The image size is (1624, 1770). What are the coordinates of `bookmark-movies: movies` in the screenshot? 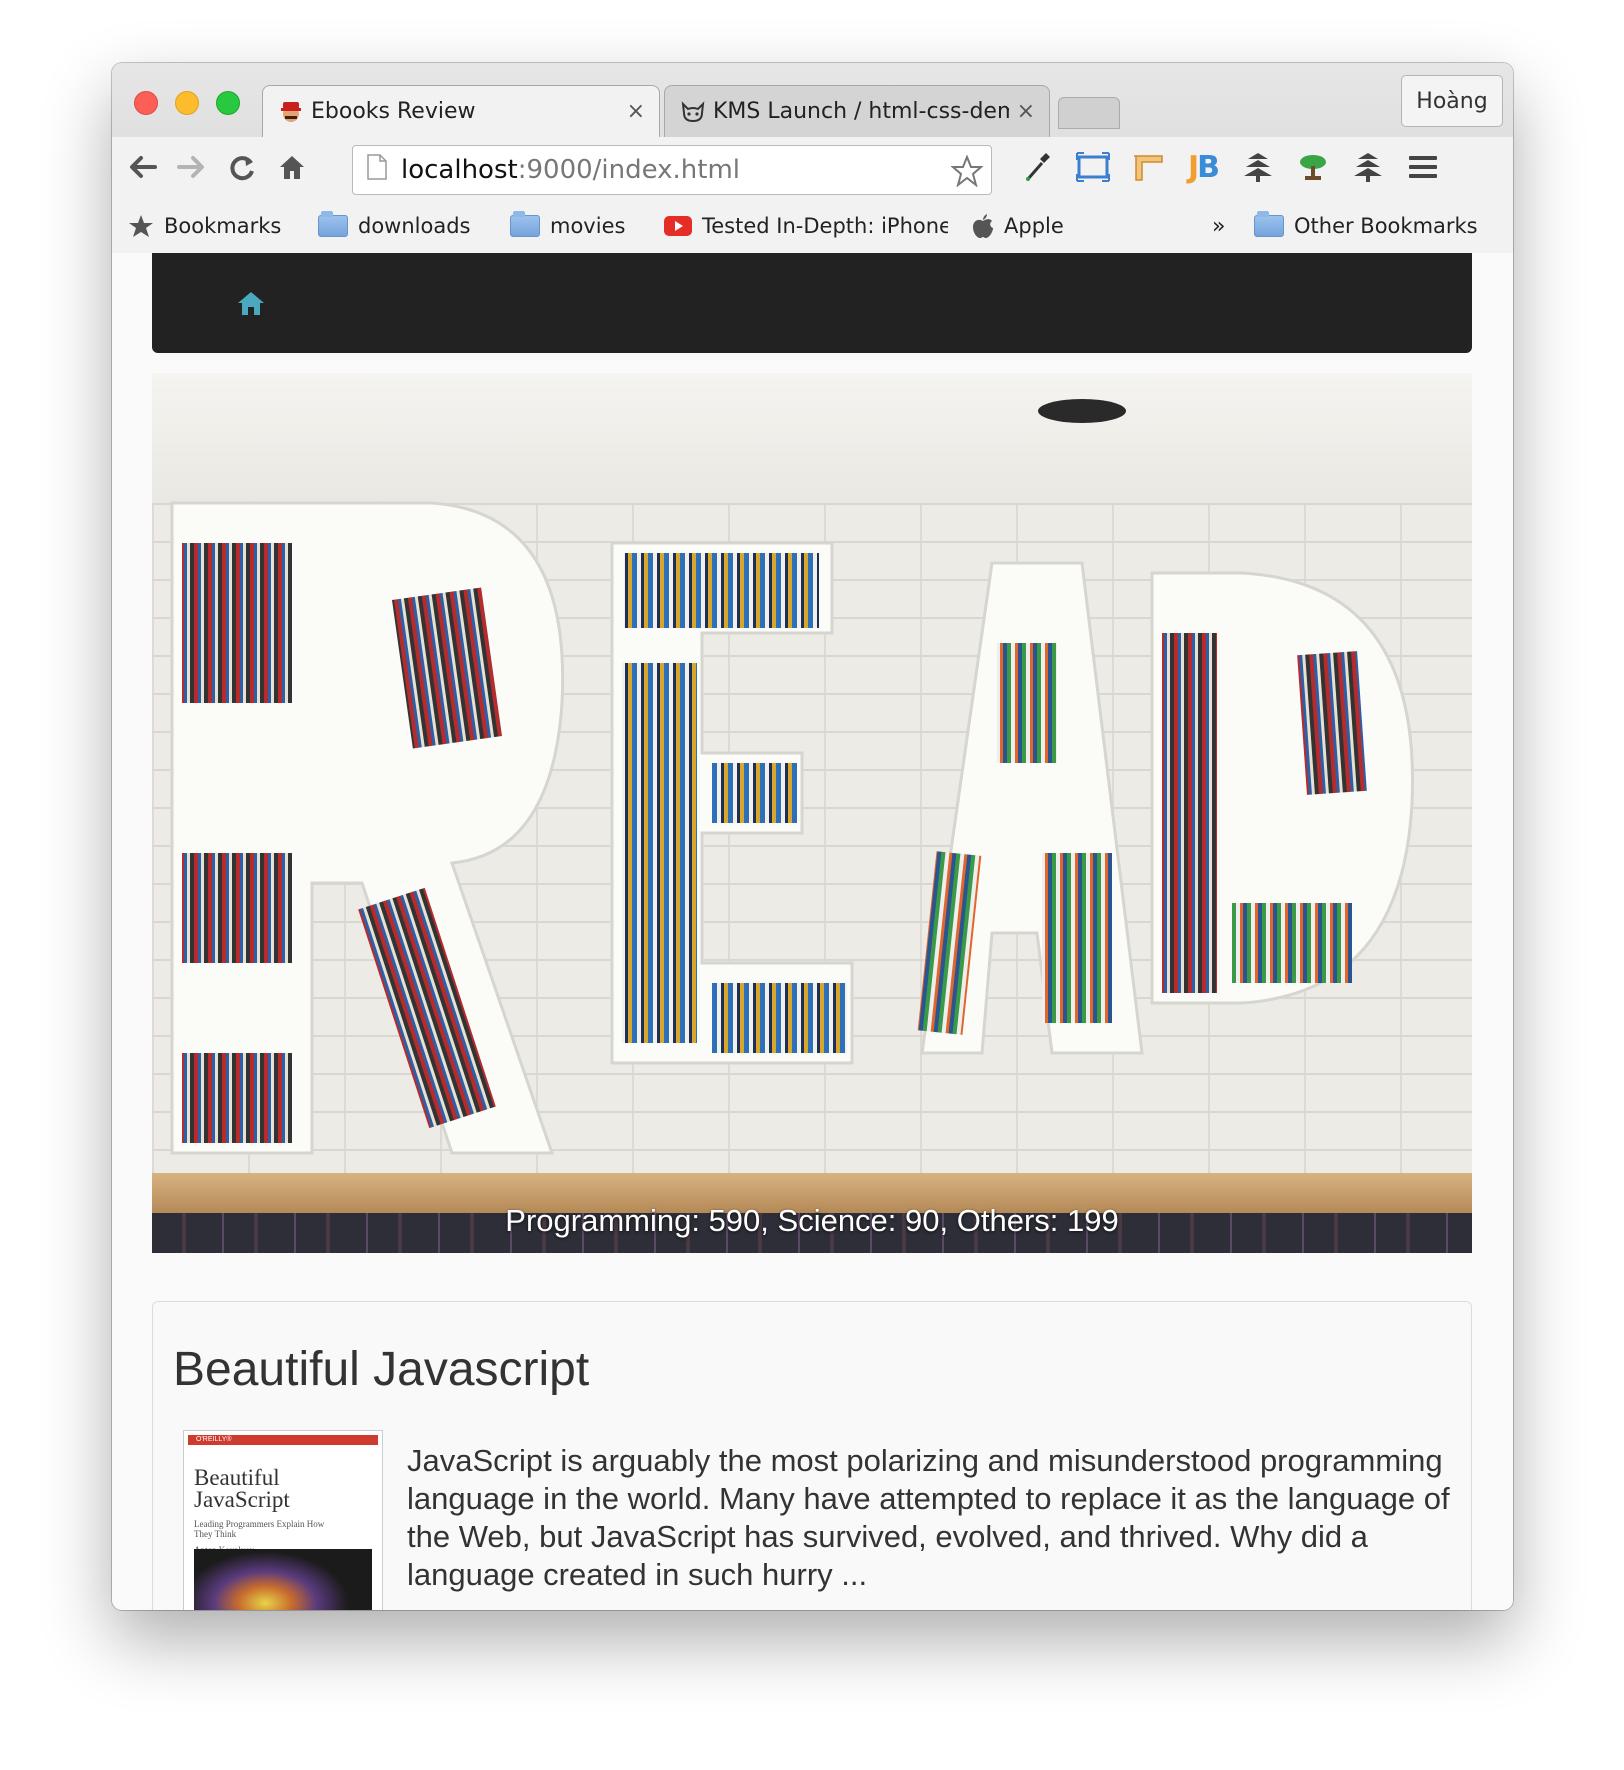 It's located at (567, 226).